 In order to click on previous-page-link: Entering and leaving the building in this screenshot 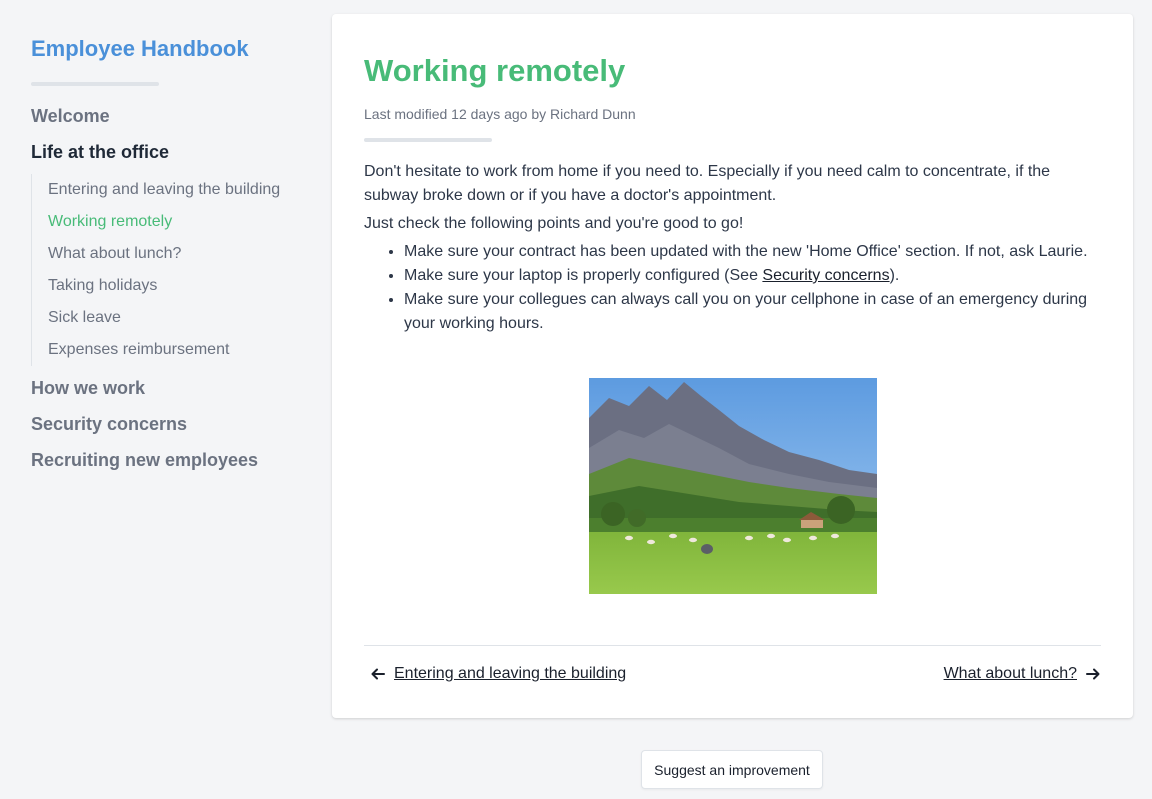, I will do `click(498, 674)`.